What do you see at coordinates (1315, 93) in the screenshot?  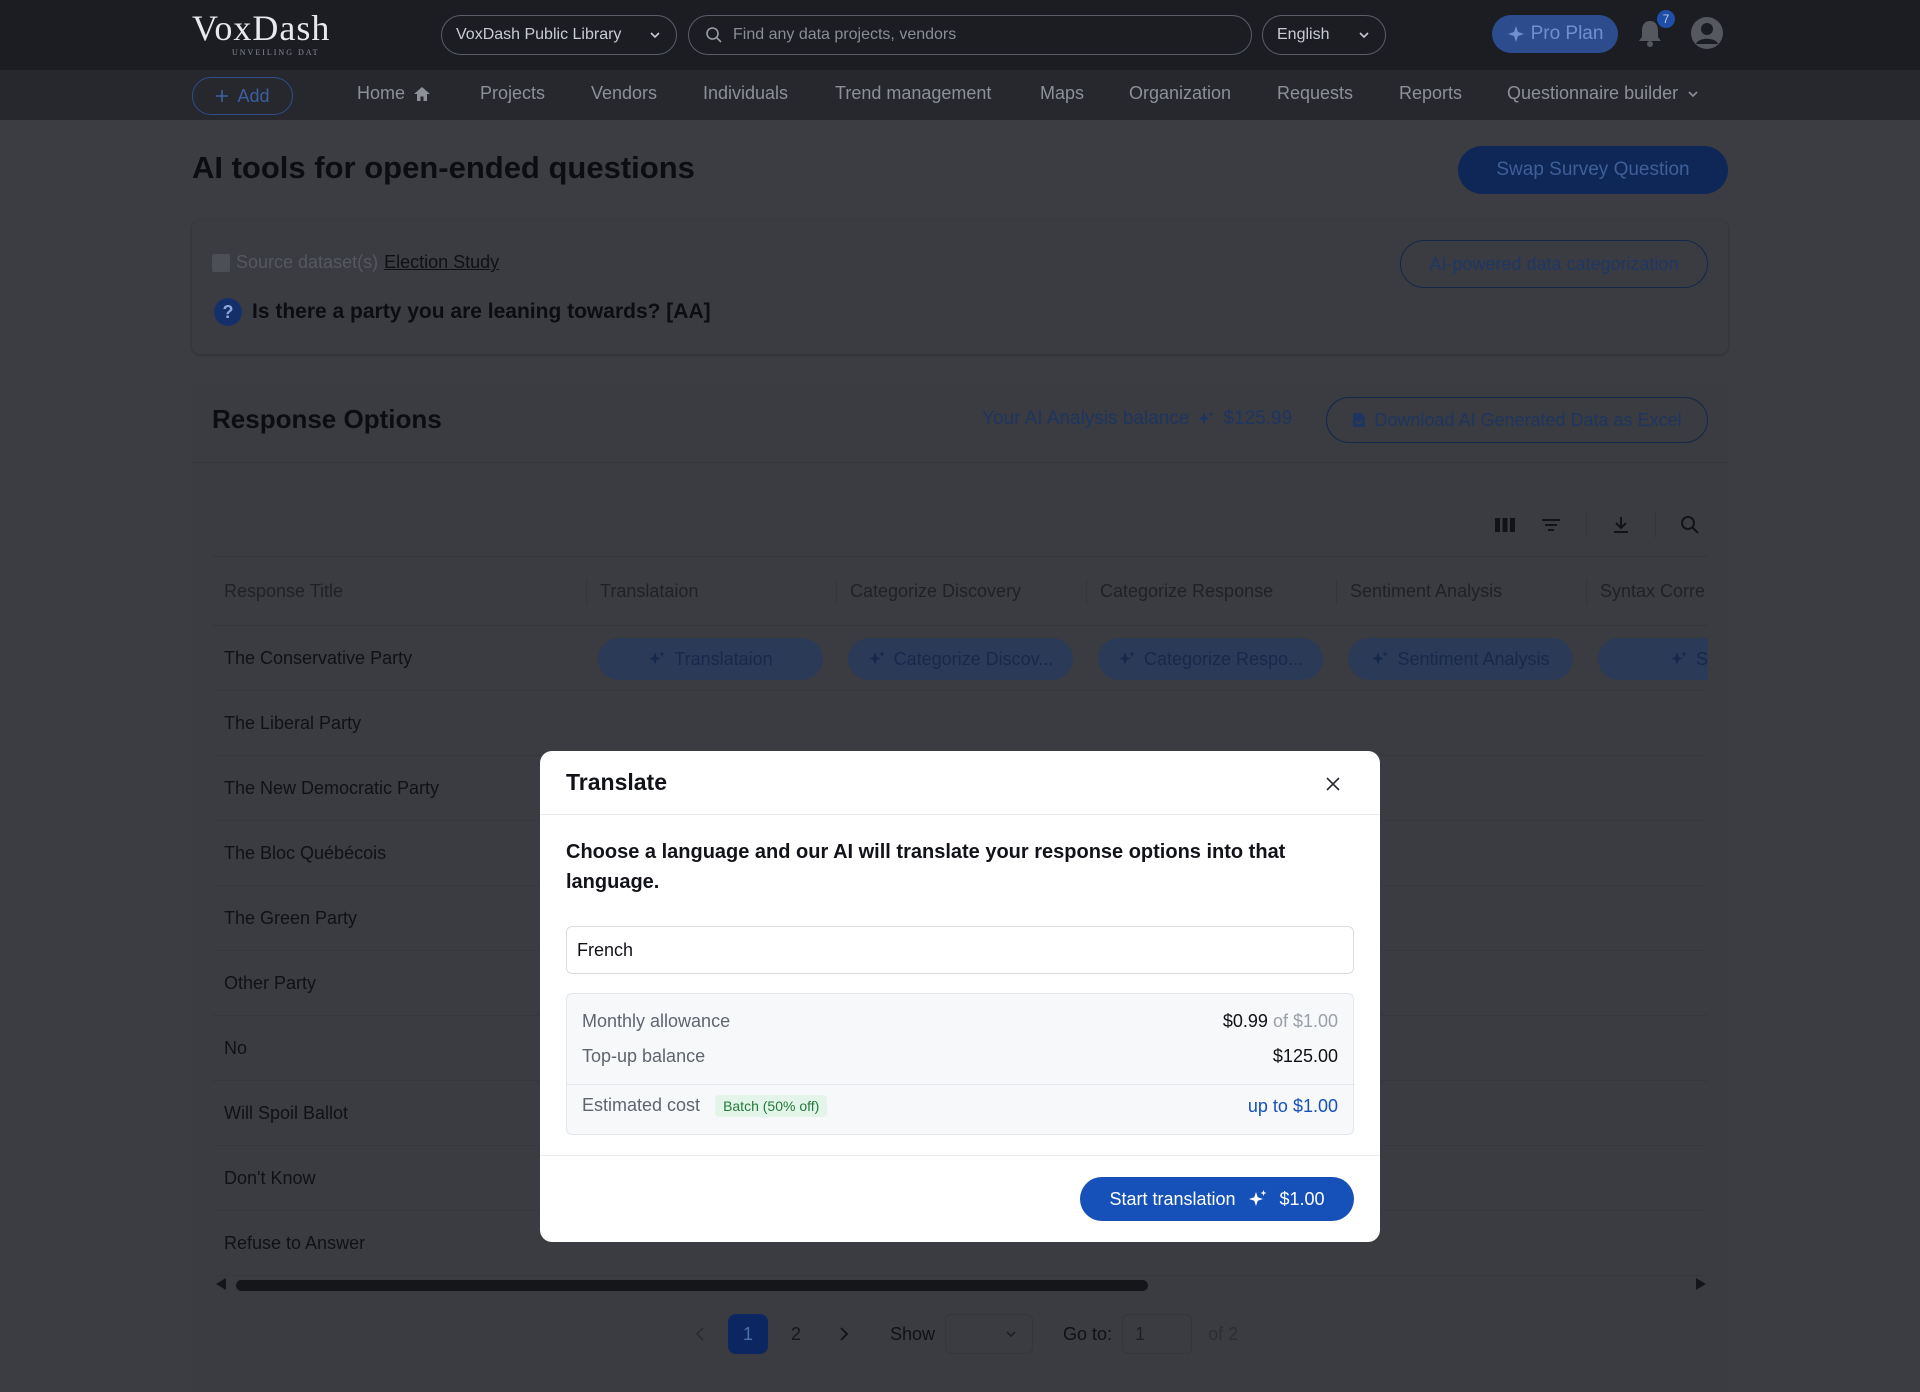 I see `nav-requests: Requests` at bounding box center [1315, 93].